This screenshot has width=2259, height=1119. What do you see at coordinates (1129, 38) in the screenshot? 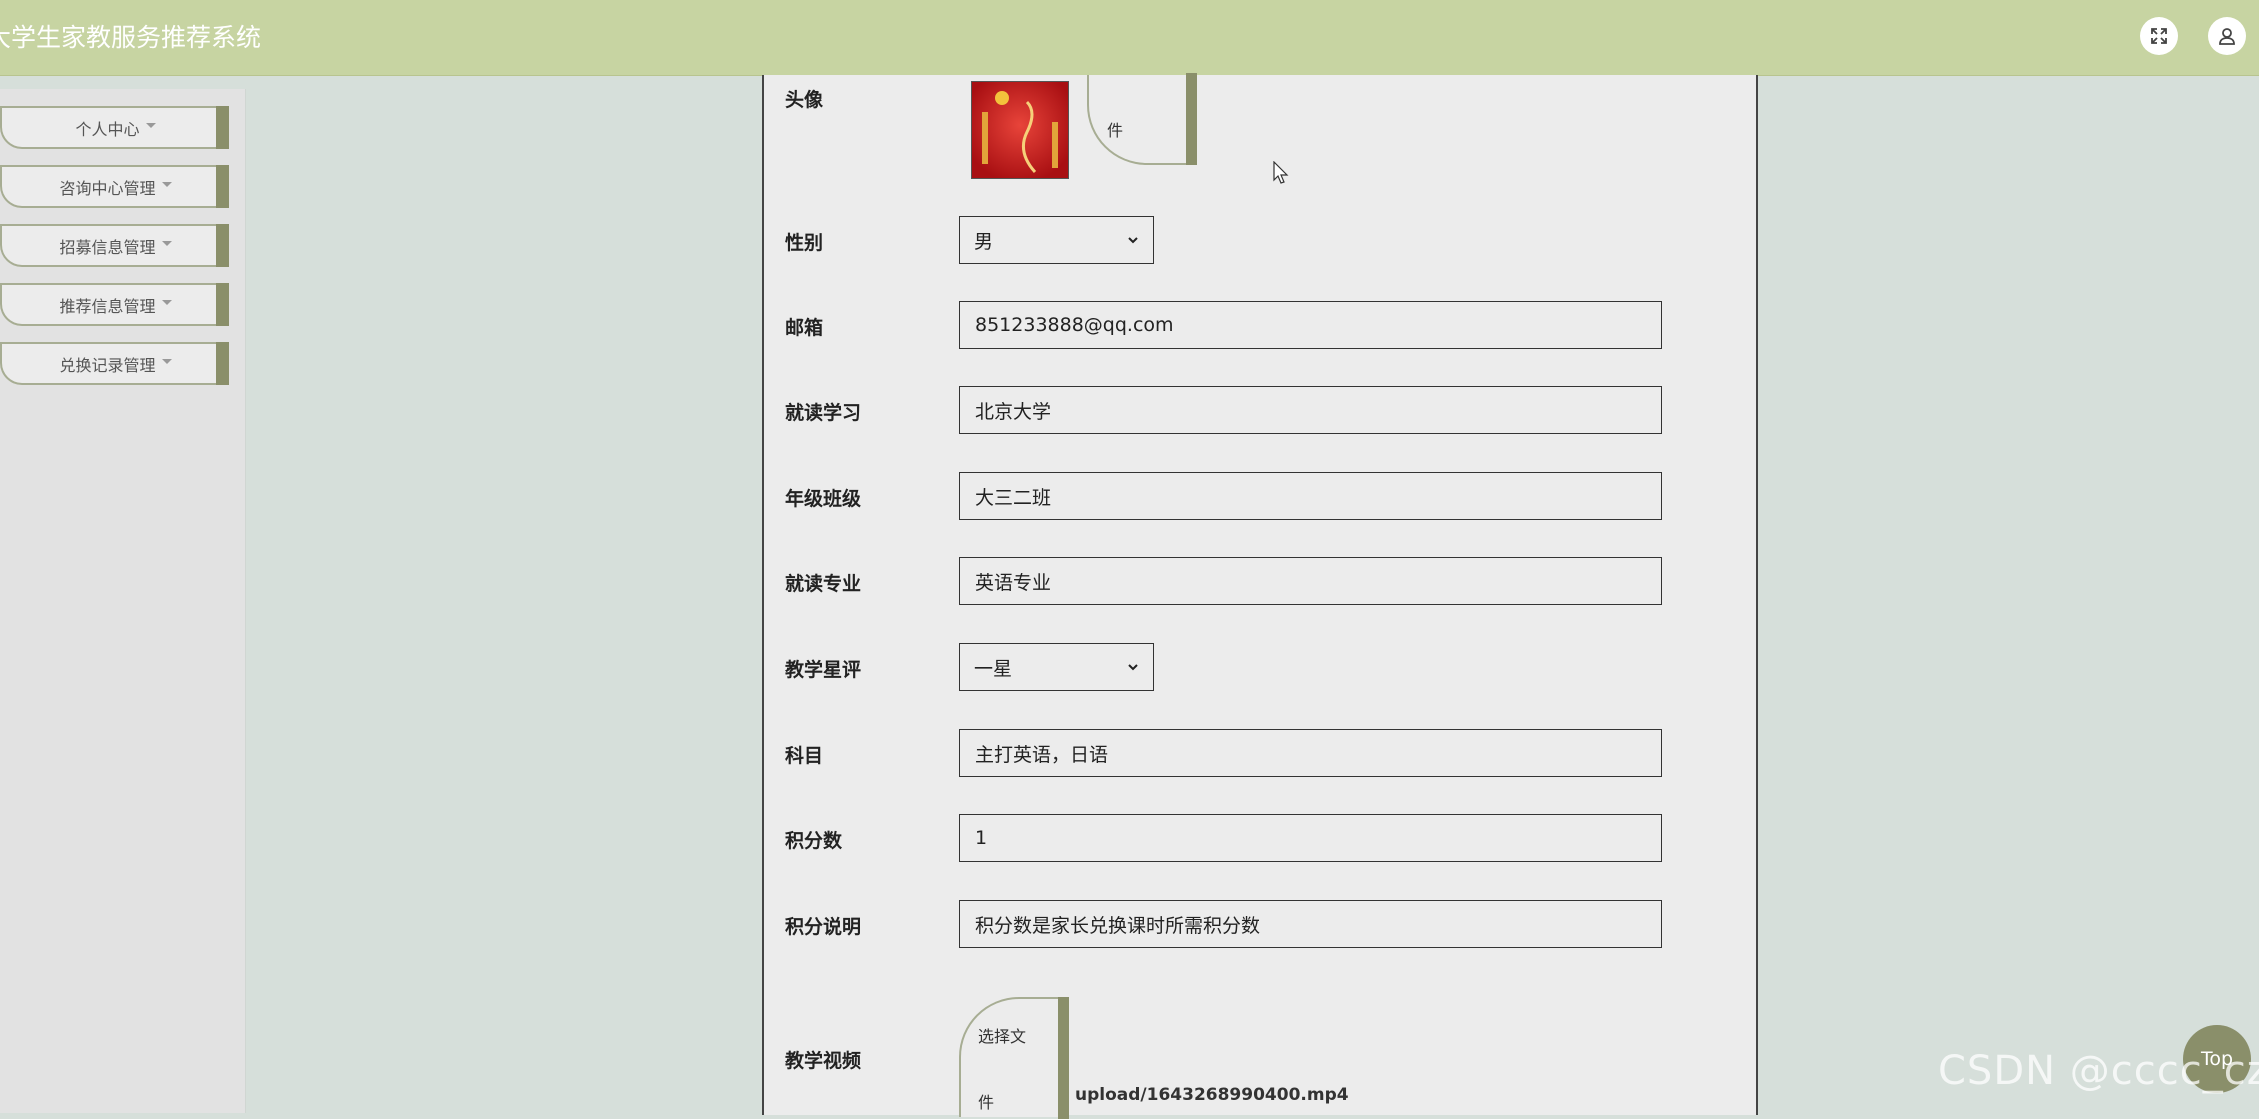
I see `top-bar: 大学生家教服务推荐系统` at bounding box center [1129, 38].